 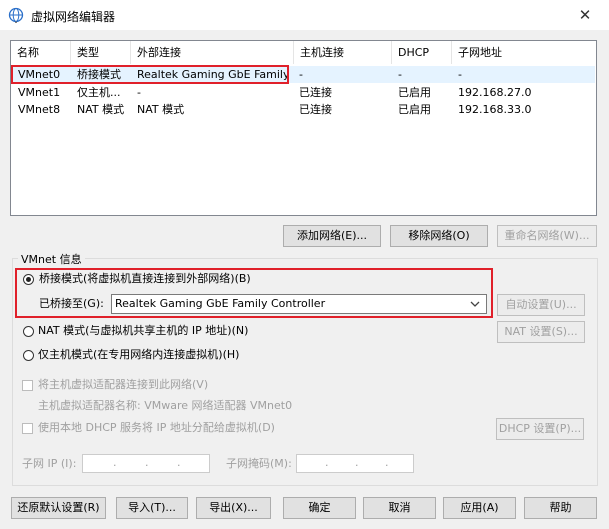 I want to click on connect-adapter-checkbox, so click(x=27, y=385).